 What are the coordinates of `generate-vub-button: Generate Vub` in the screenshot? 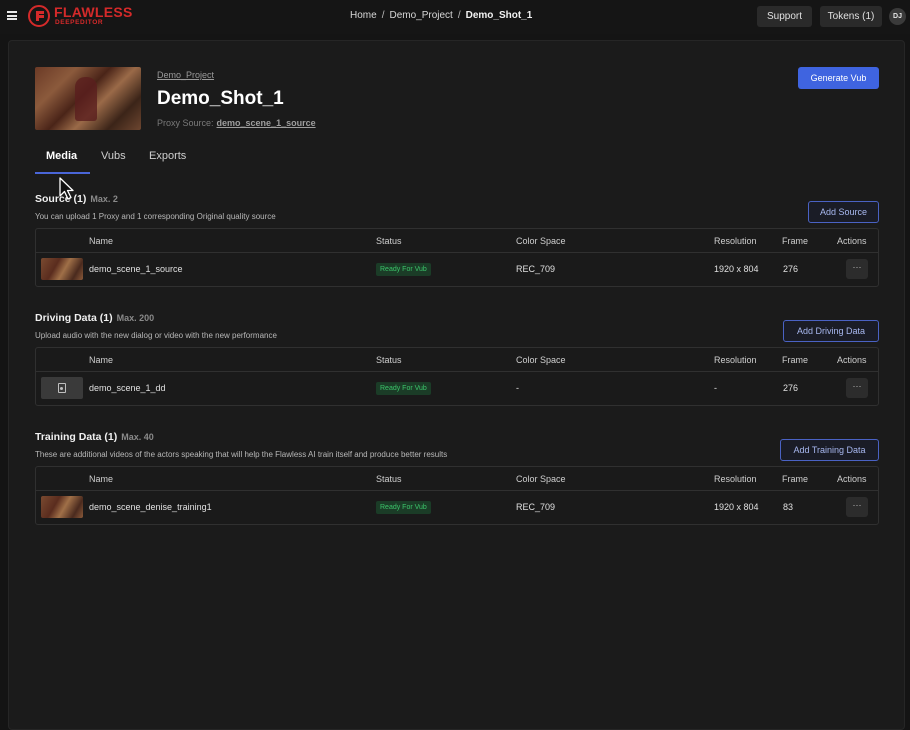 It's located at (838, 78).